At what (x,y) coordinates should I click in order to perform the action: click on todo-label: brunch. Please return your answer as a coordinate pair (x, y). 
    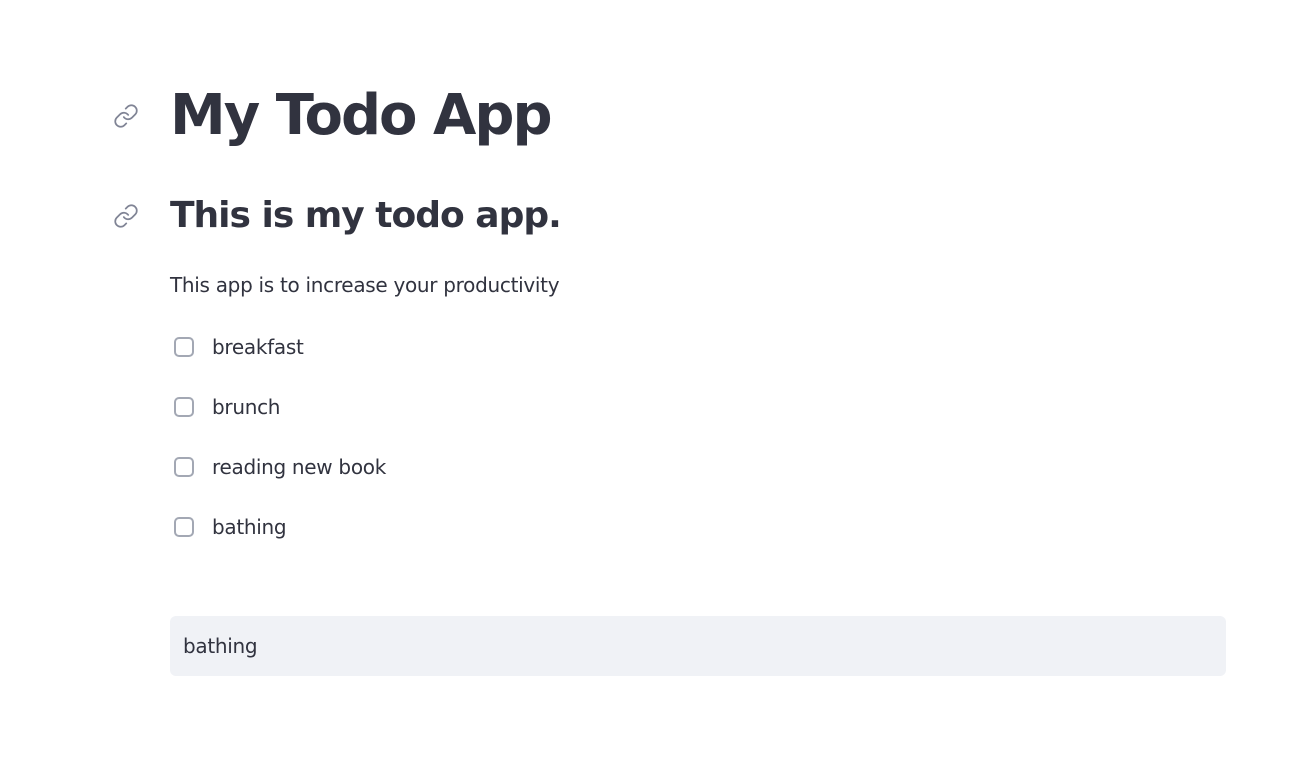
    Looking at the image, I should click on (246, 407).